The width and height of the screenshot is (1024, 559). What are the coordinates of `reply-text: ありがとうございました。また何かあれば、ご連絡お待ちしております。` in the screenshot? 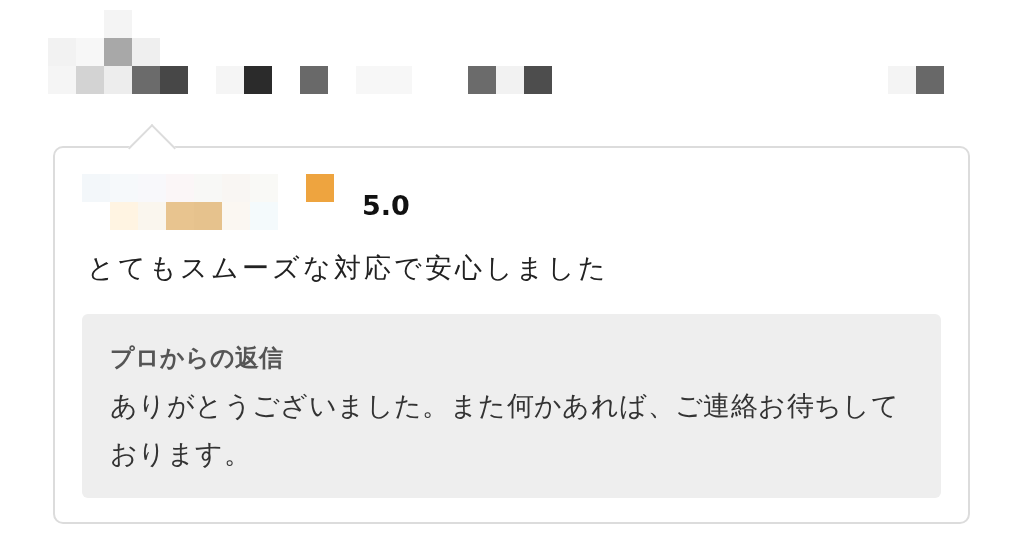 It's located at (505, 430).